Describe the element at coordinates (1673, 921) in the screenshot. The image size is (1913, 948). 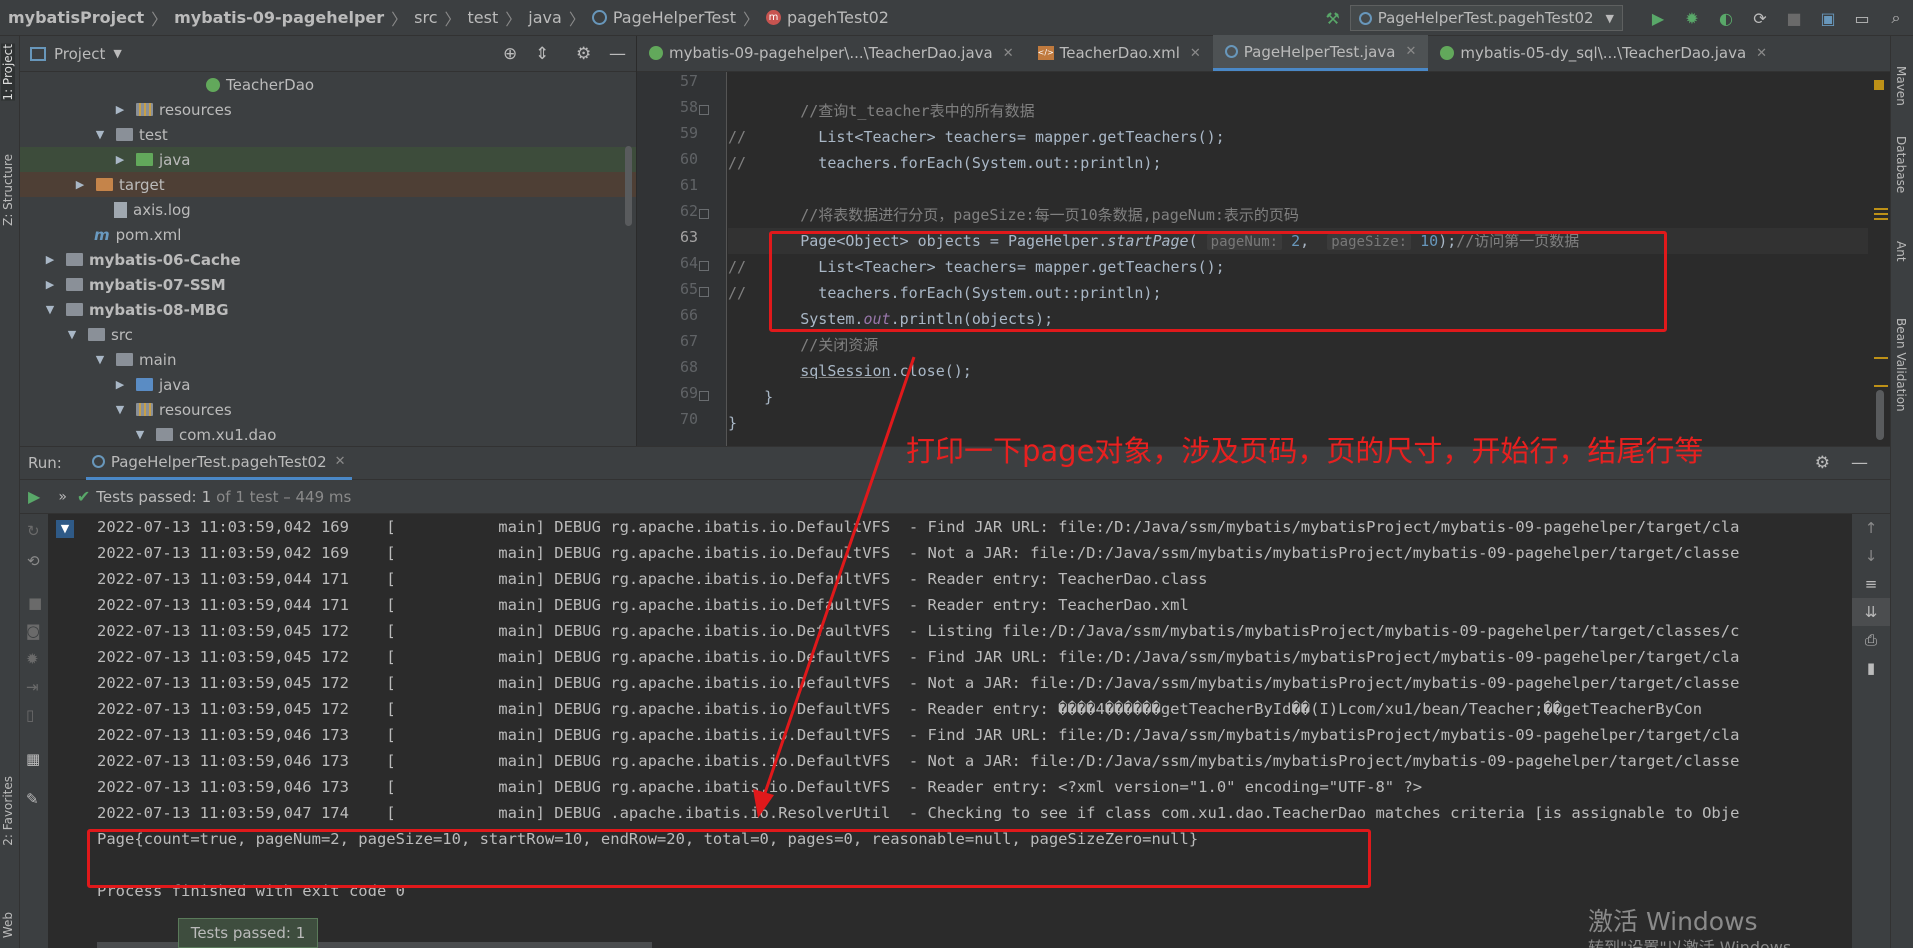
I see `windows-activation-watermark: 激活 Windows` at that location.